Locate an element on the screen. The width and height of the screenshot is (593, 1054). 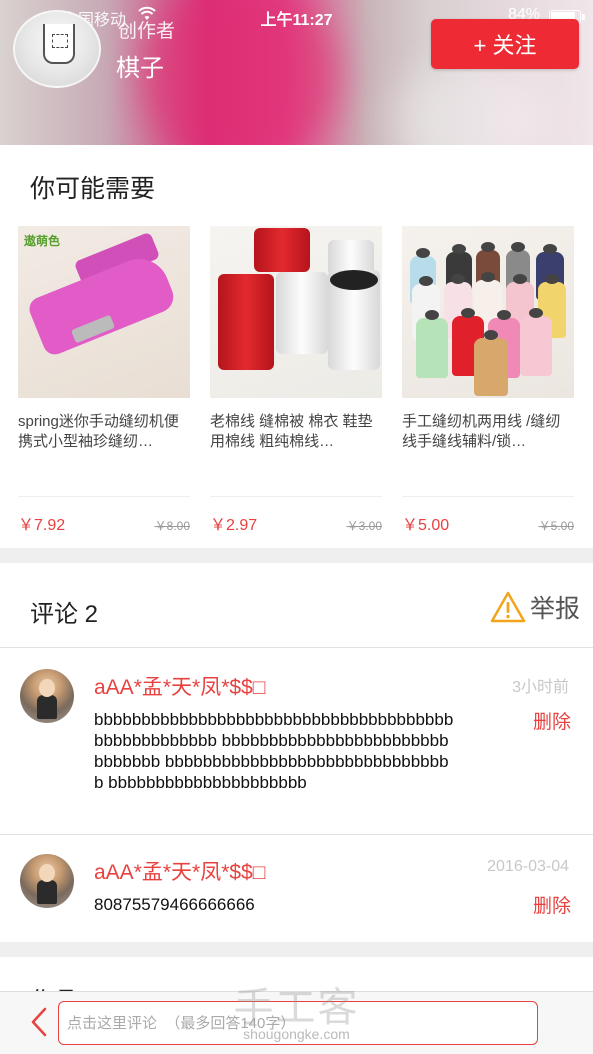
comment-text: 80875579466666666 is located at coordinates (174, 904).